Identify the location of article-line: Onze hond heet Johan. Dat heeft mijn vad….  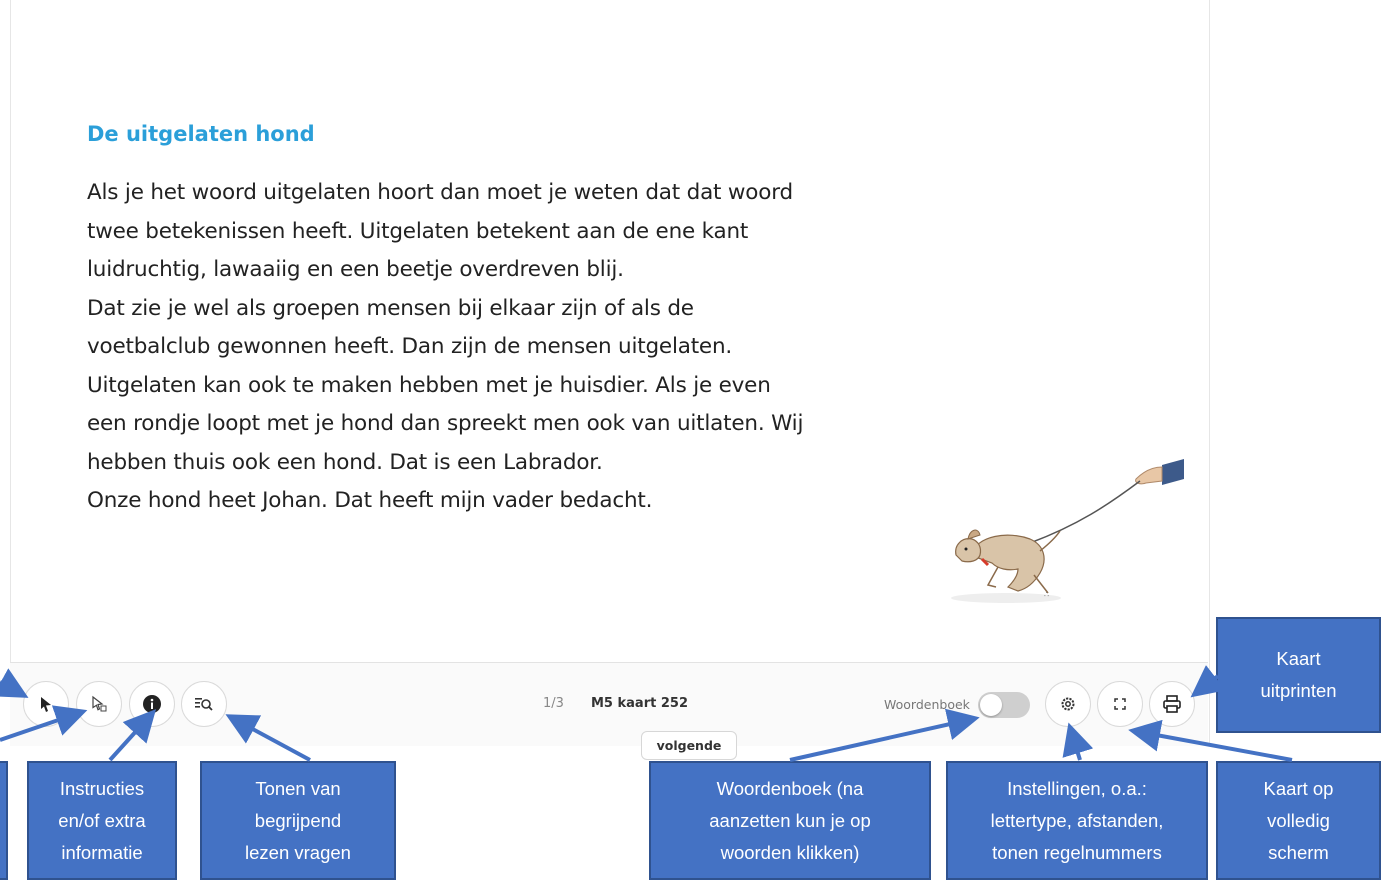
(370, 500).